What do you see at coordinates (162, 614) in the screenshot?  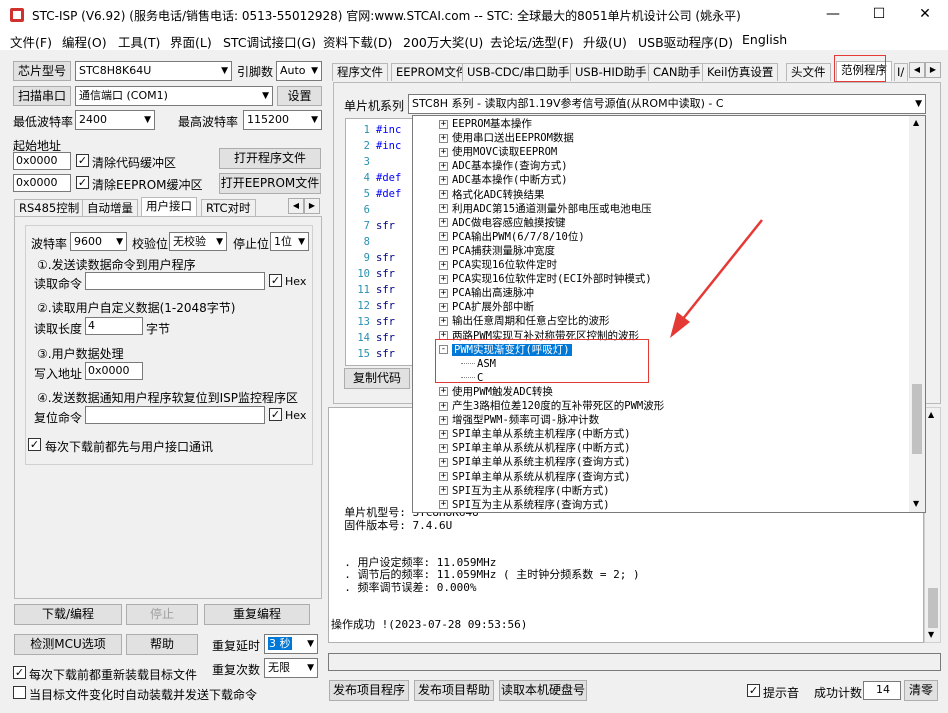 I see `stop-button: 停止` at bounding box center [162, 614].